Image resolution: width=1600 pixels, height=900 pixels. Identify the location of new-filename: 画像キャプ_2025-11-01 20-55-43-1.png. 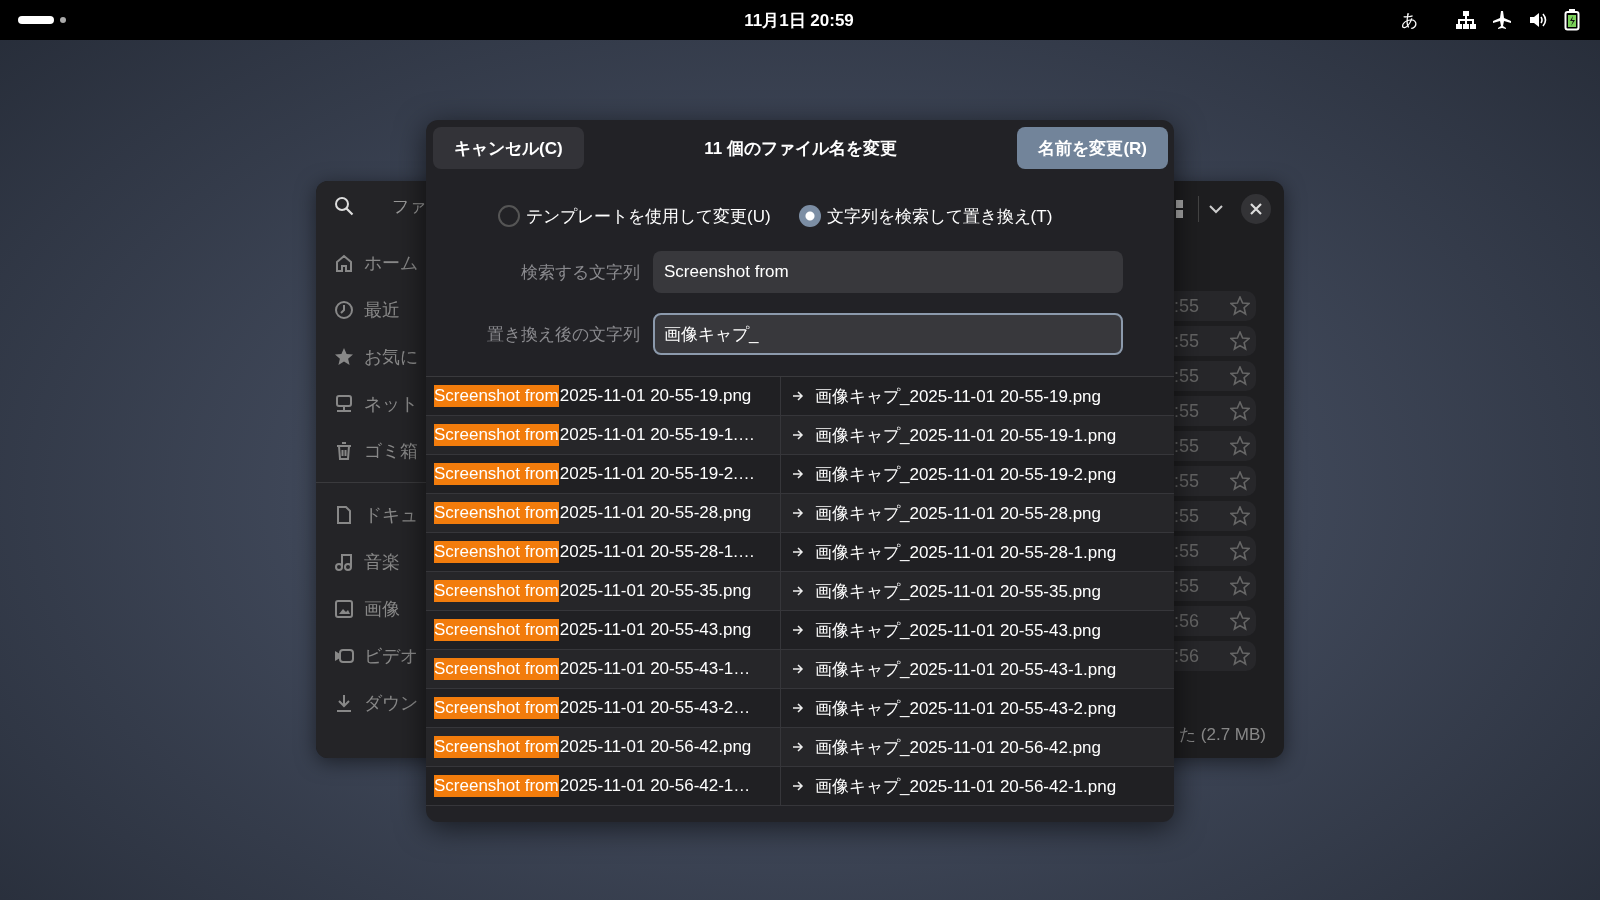
(966, 669).